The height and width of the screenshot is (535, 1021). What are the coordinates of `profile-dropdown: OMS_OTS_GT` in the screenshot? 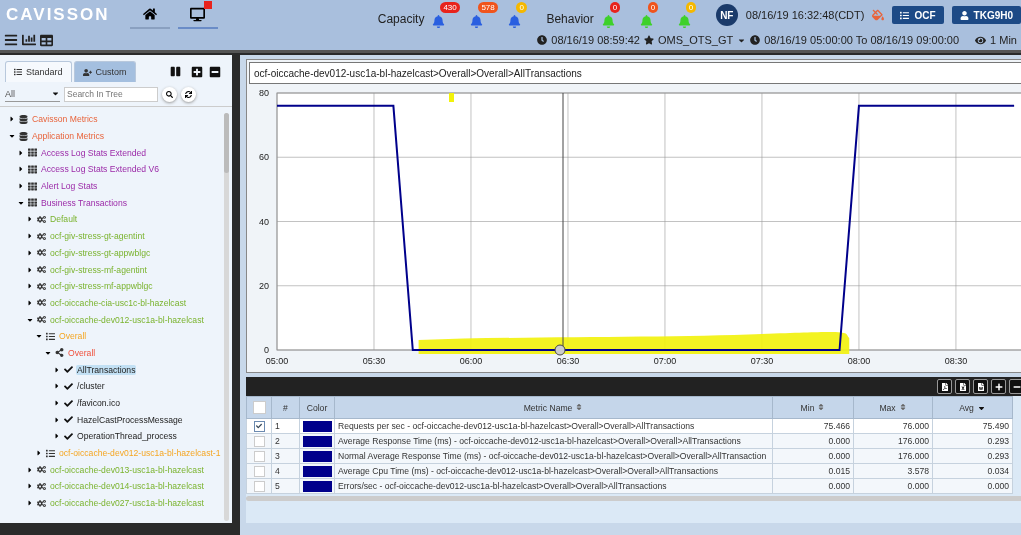 It's located at (696, 40).